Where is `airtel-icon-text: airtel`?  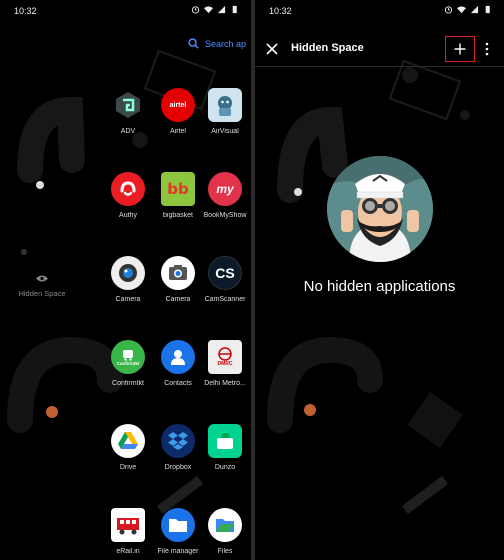 airtel-icon-text: airtel is located at coordinates (178, 105).